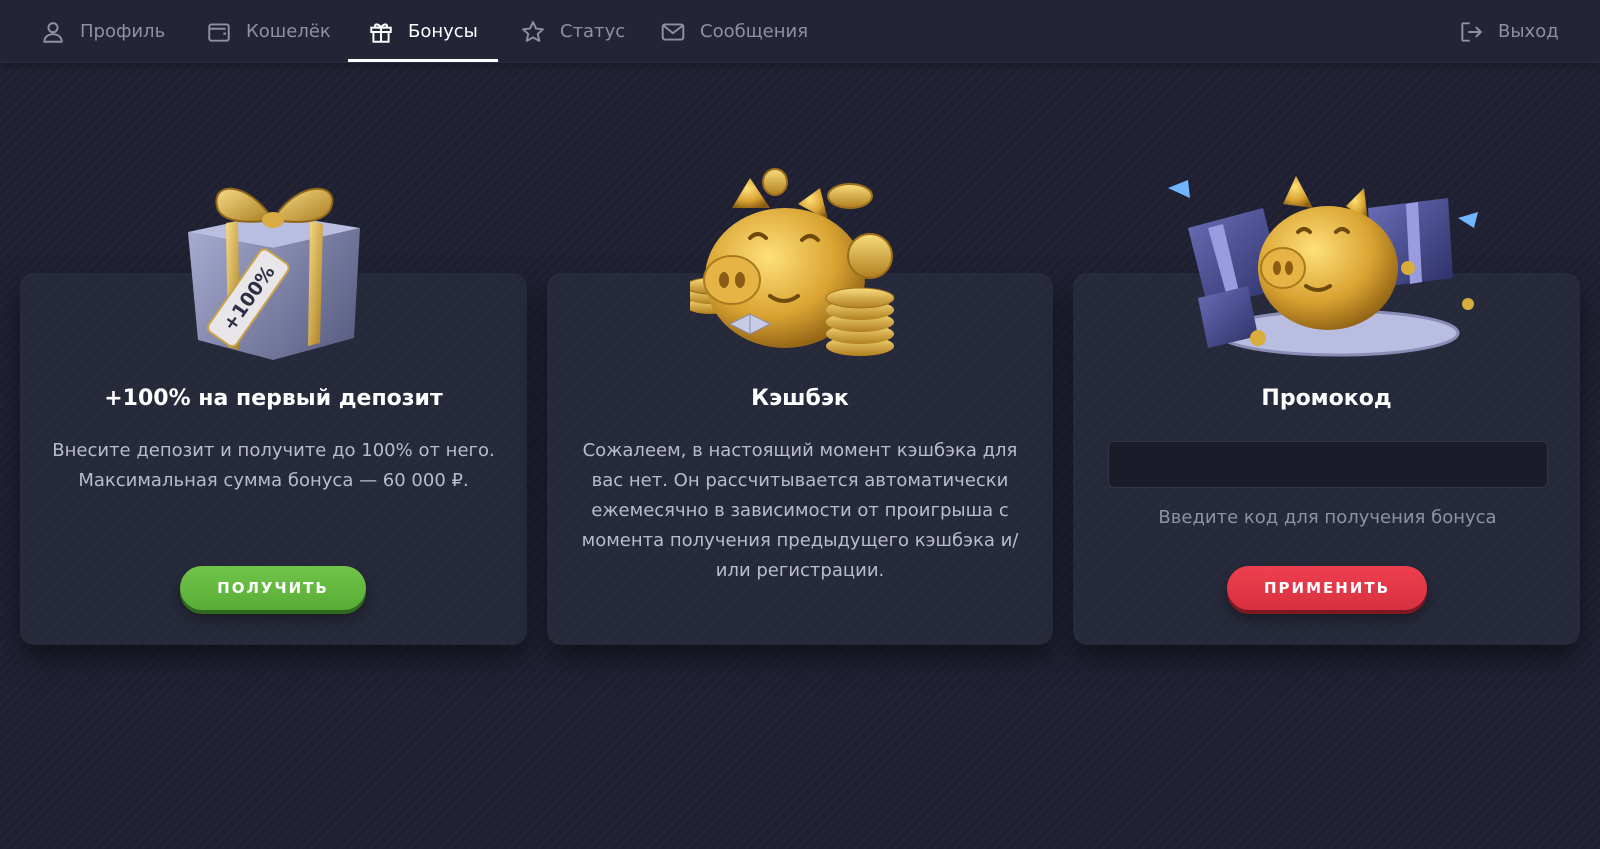 The height and width of the screenshot is (849, 1600). I want to click on nav-item-label: Кошелёк, so click(288, 31).